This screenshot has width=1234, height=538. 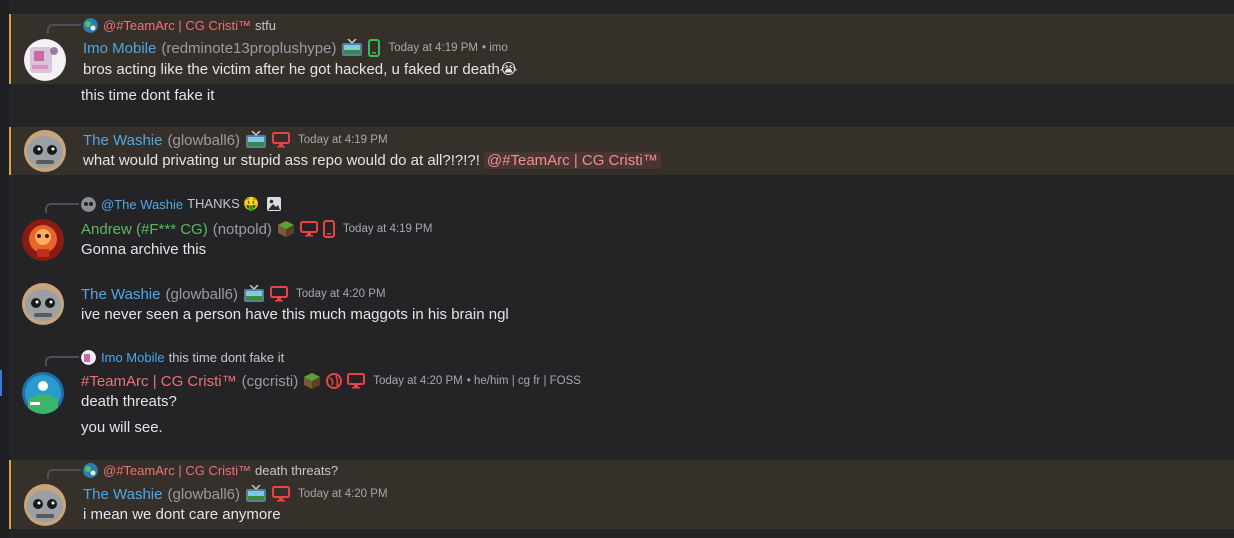 I want to click on message-header: The Washie (glowball6) Today at 4:19 PM, so click(x=235, y=140).